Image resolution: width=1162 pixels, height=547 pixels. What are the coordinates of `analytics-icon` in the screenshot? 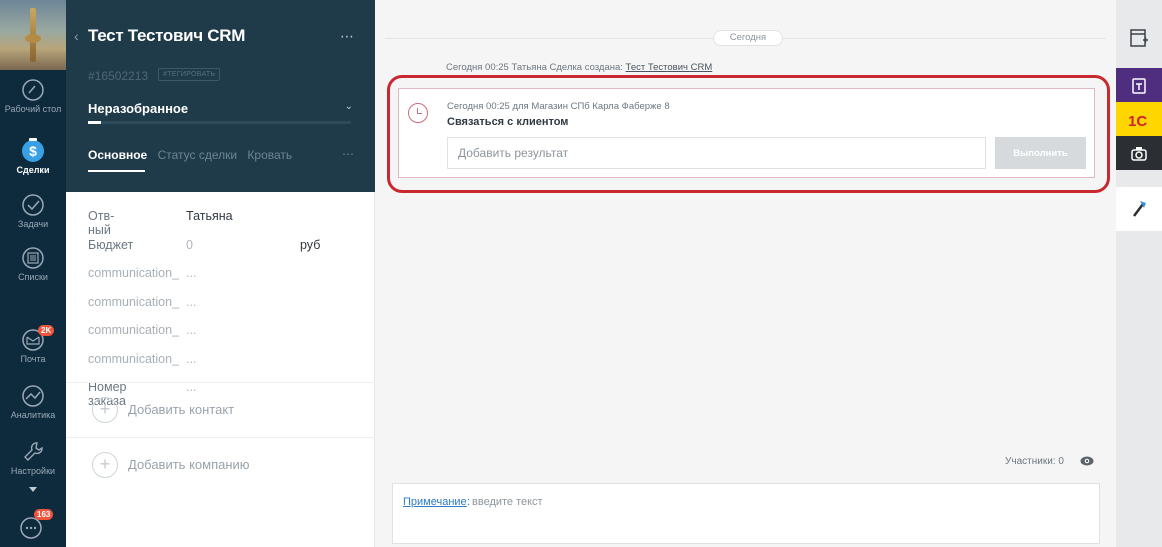 It's located at (33, 396).